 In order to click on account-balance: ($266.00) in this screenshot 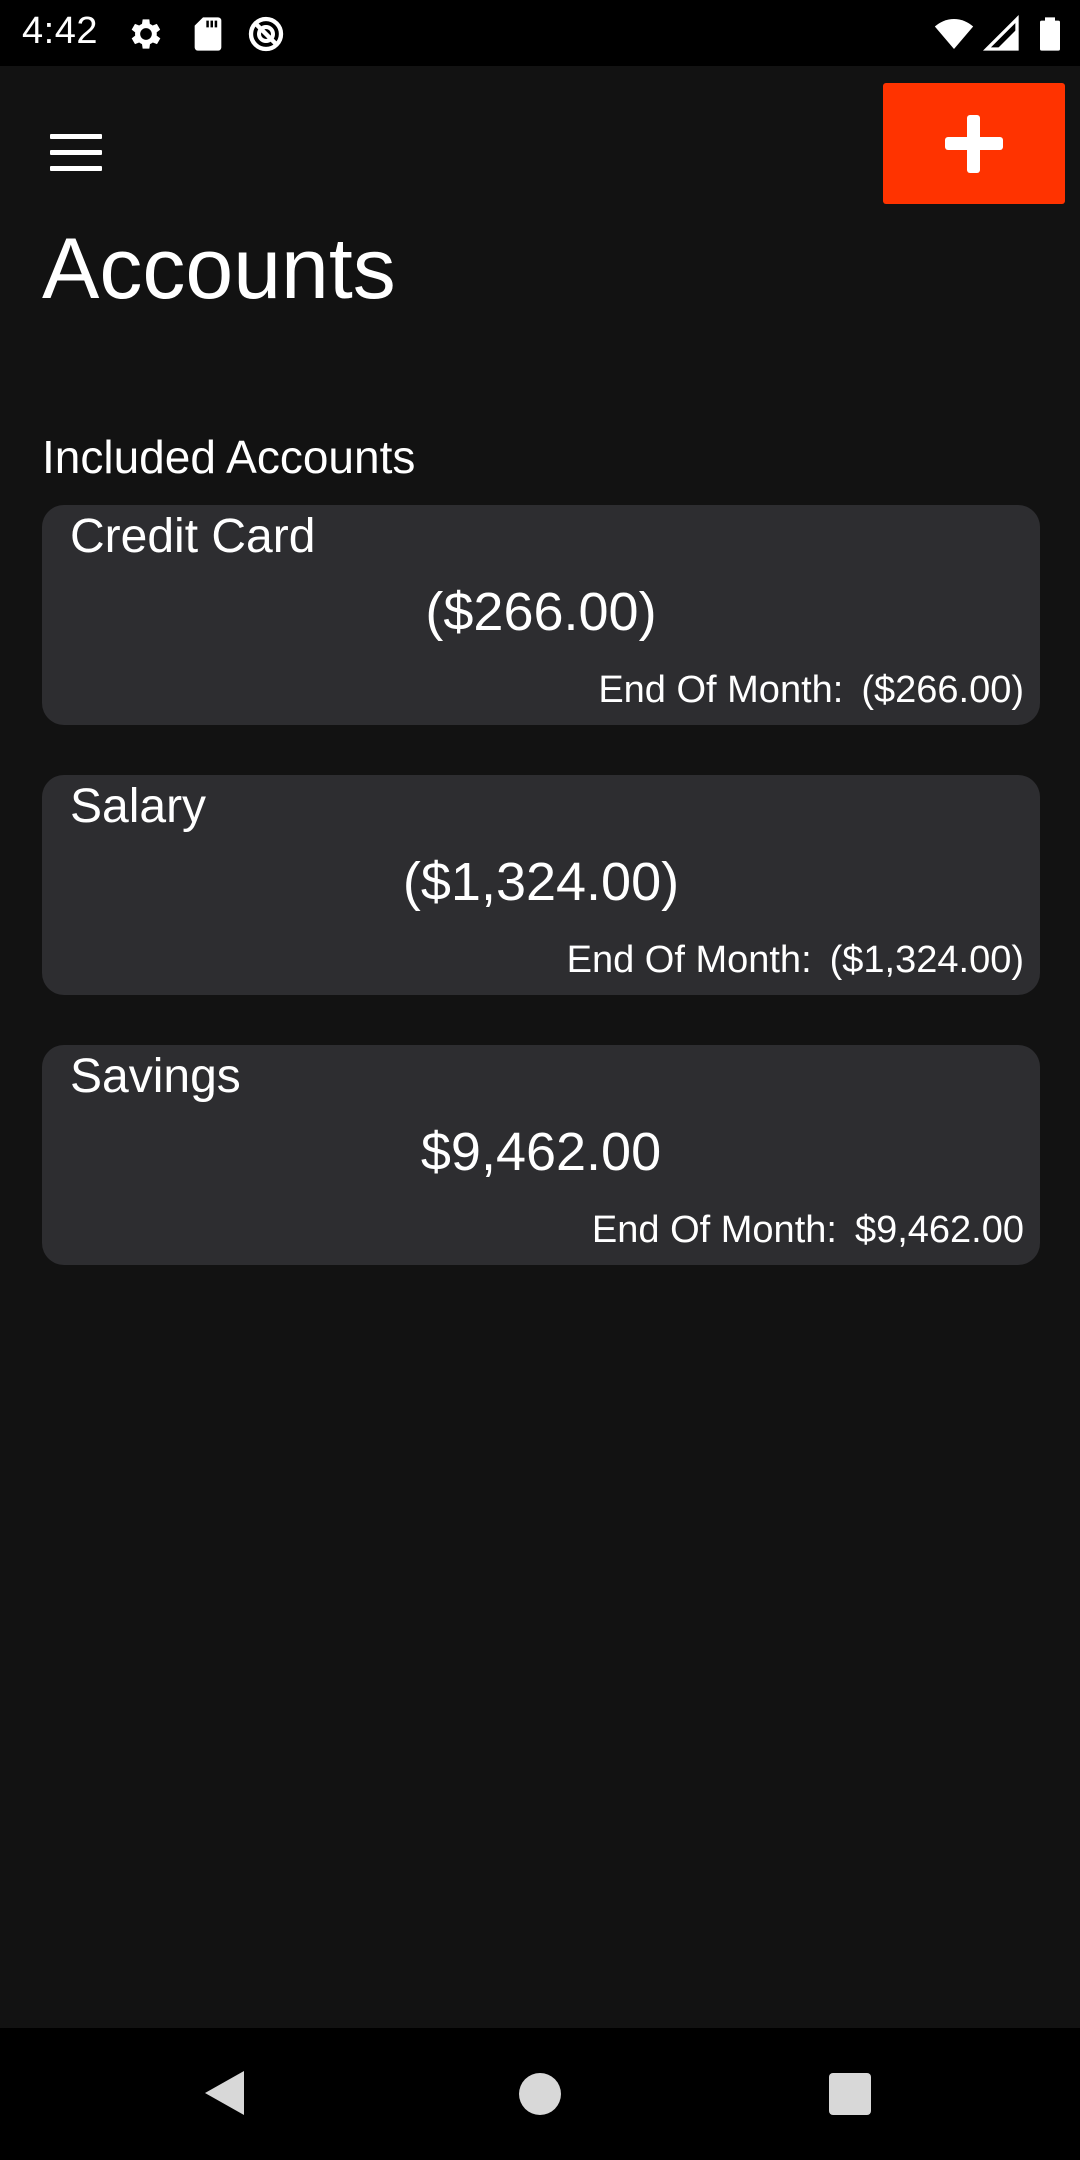, I will do `click(541, 612)`.